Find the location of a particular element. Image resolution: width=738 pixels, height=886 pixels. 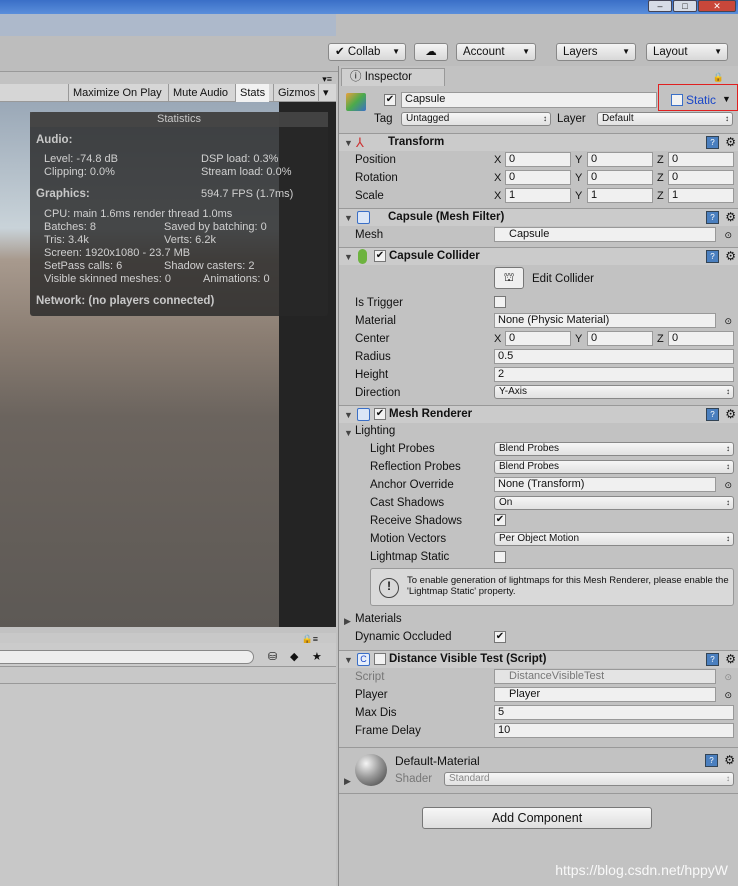

chevron-down-icon: ▼ is located at coordinates (396, 51).